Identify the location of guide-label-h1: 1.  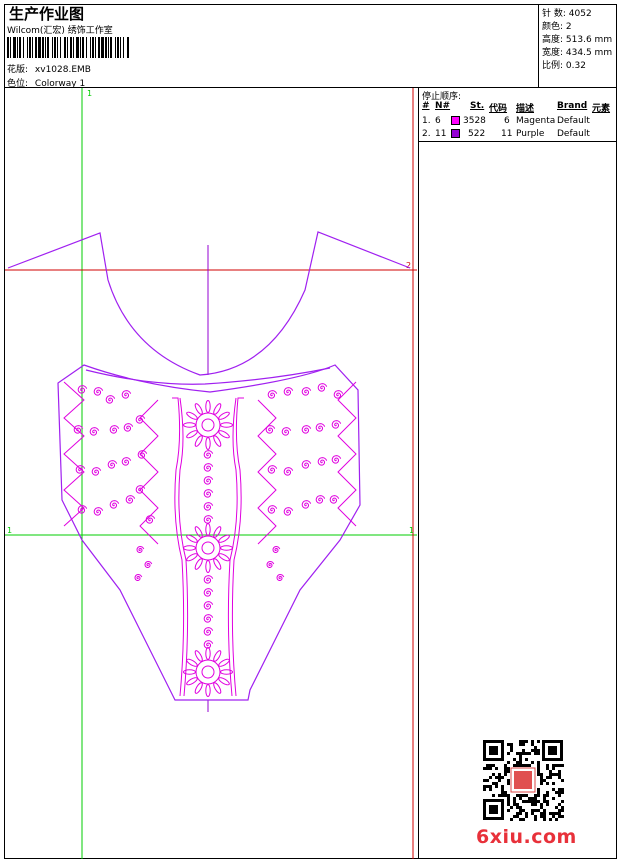
(9, 530).